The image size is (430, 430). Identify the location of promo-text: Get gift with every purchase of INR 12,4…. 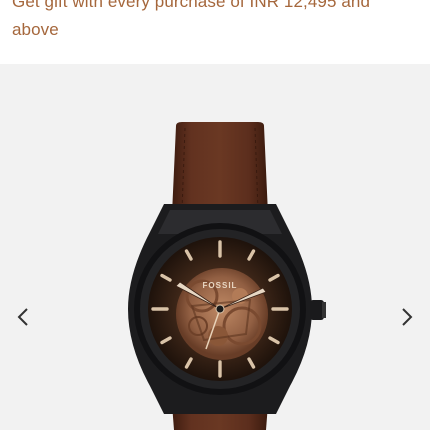
(191, 19).